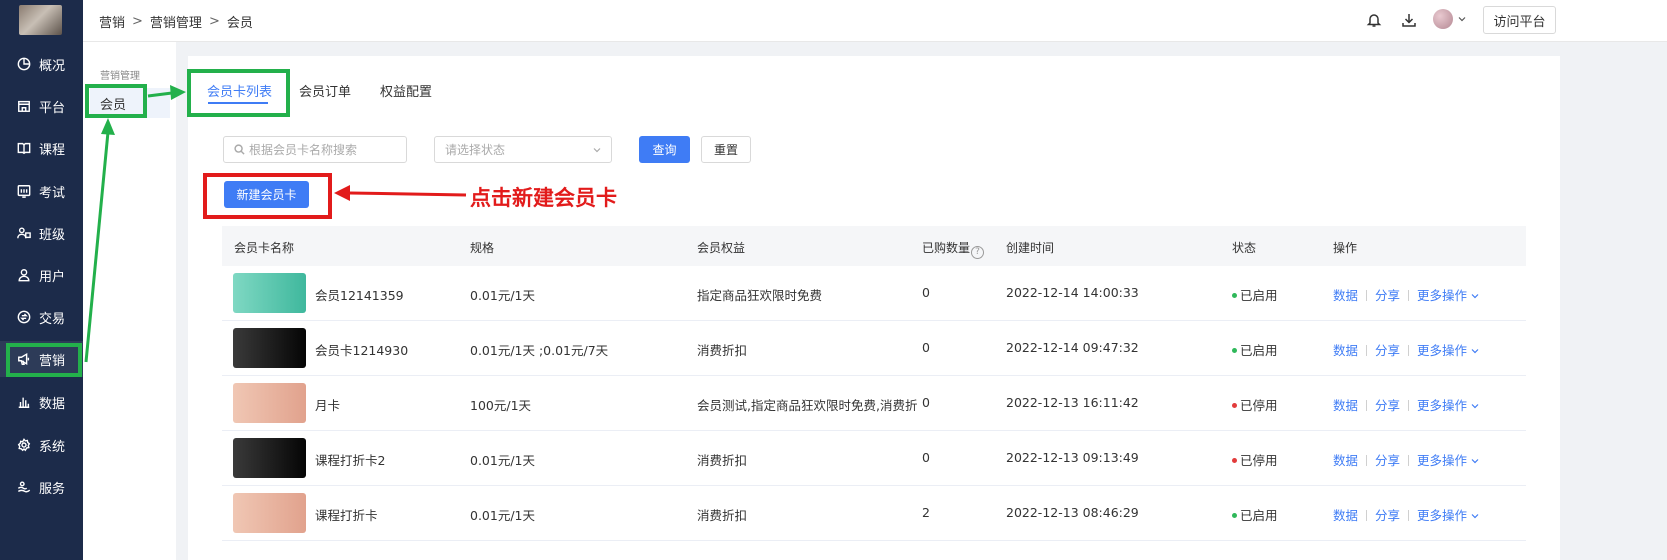  Describe the element at coordinates (52, 235) in the screenshot. I see `nav-item-label: 班级` at that location.